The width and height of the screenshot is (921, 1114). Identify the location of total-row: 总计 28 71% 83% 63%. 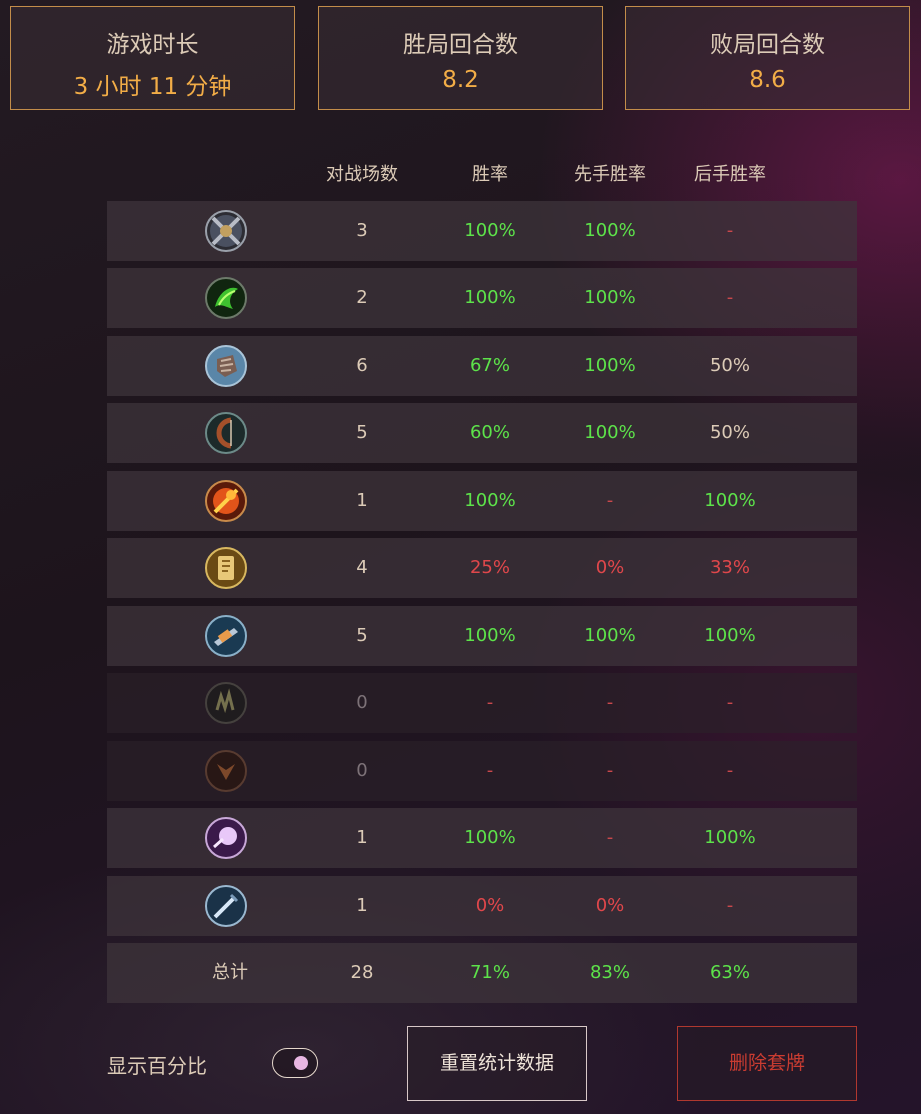
(482, 973).